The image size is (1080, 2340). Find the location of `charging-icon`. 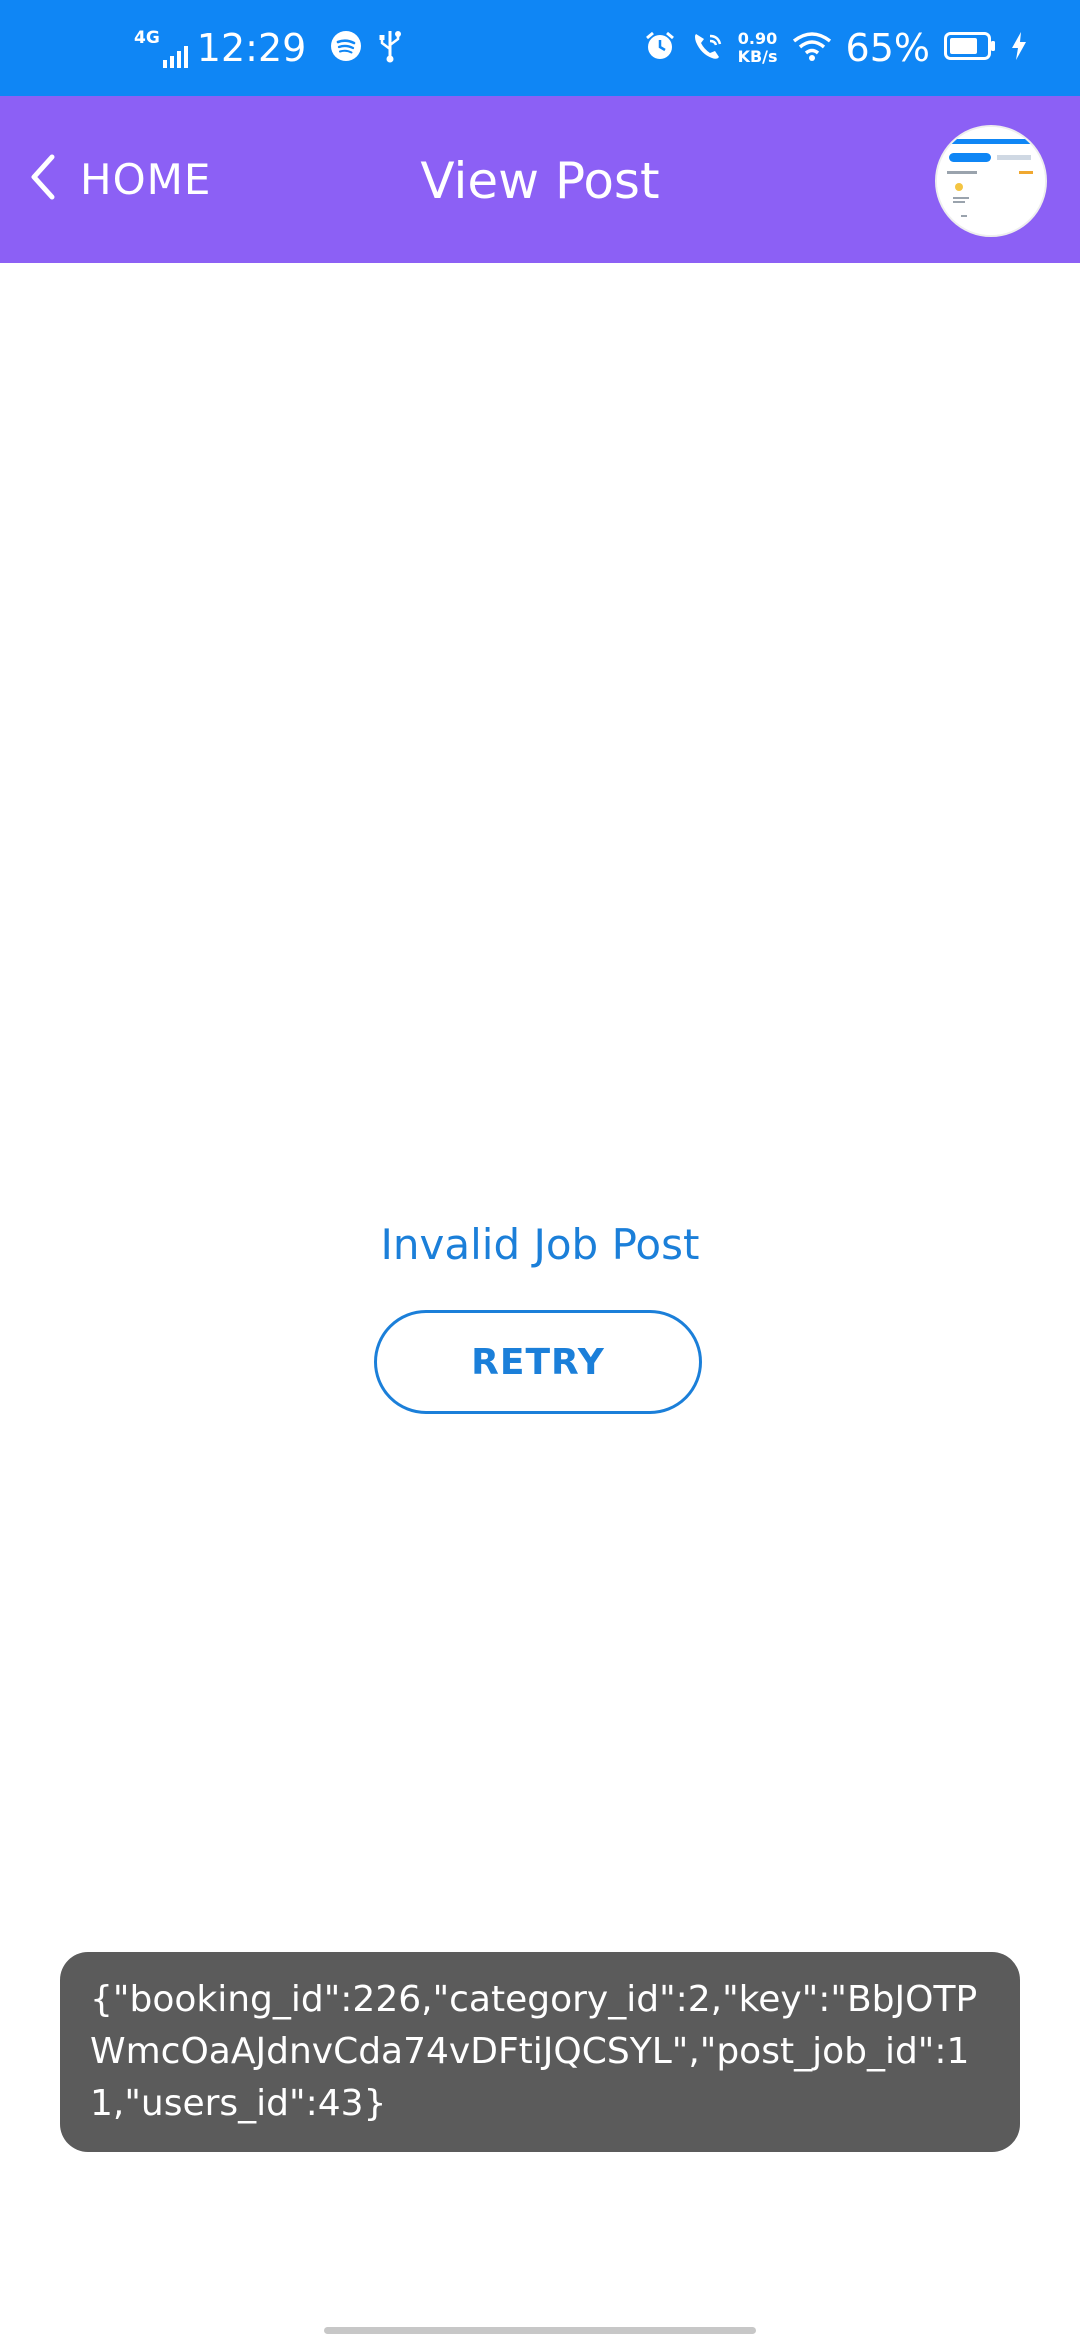

charging-icon is located at coordinates (1019, 48).